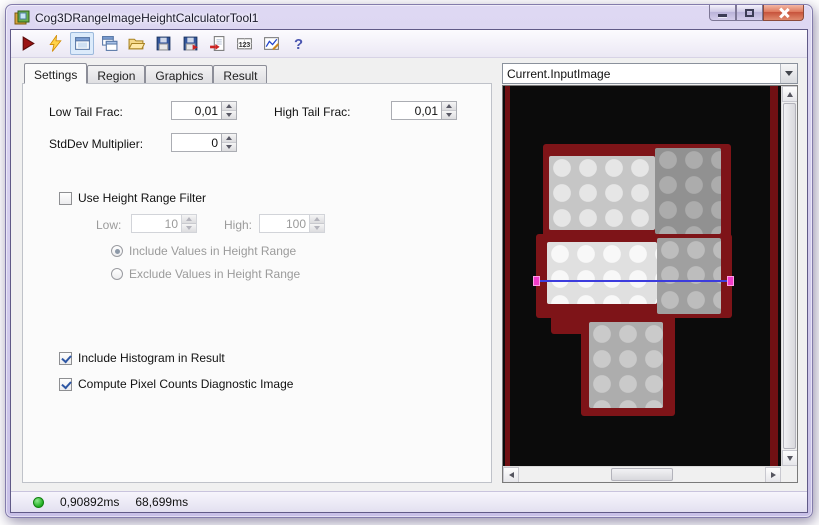 The image size is (819, 525). I want to click on app-icon, so click(22, 18).